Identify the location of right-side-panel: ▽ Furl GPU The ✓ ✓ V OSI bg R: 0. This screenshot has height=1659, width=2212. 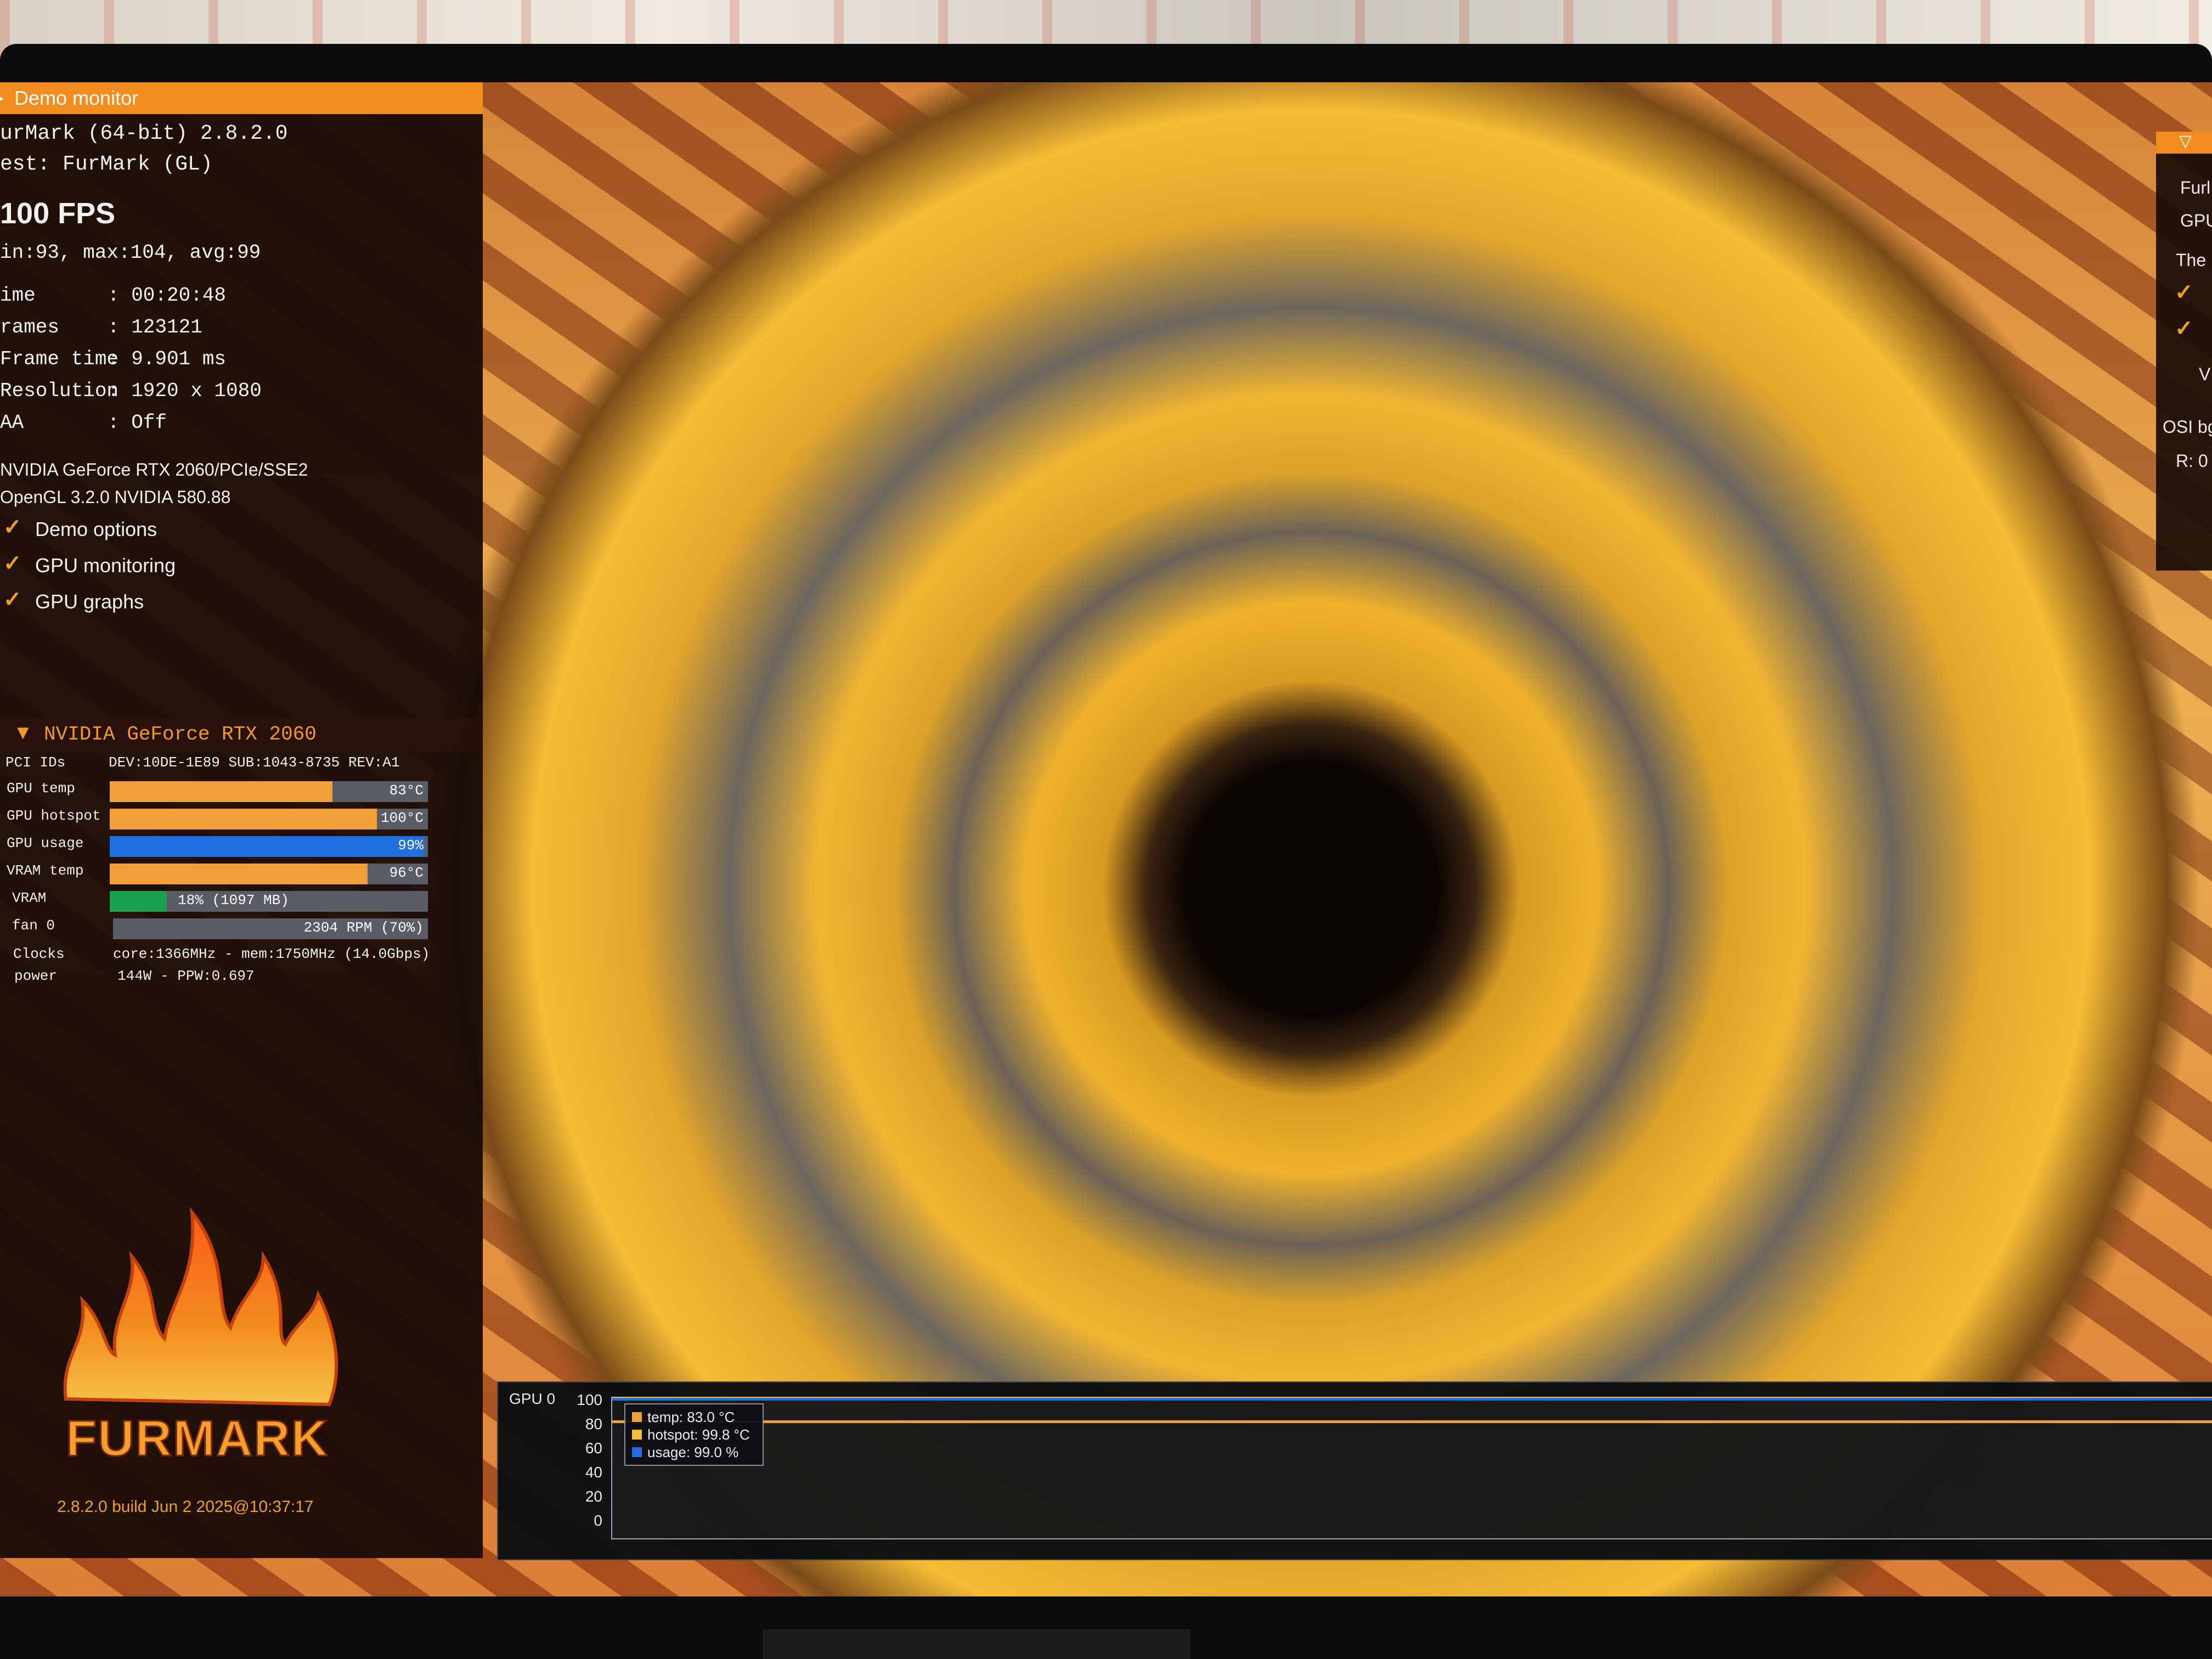
(2184, 351).